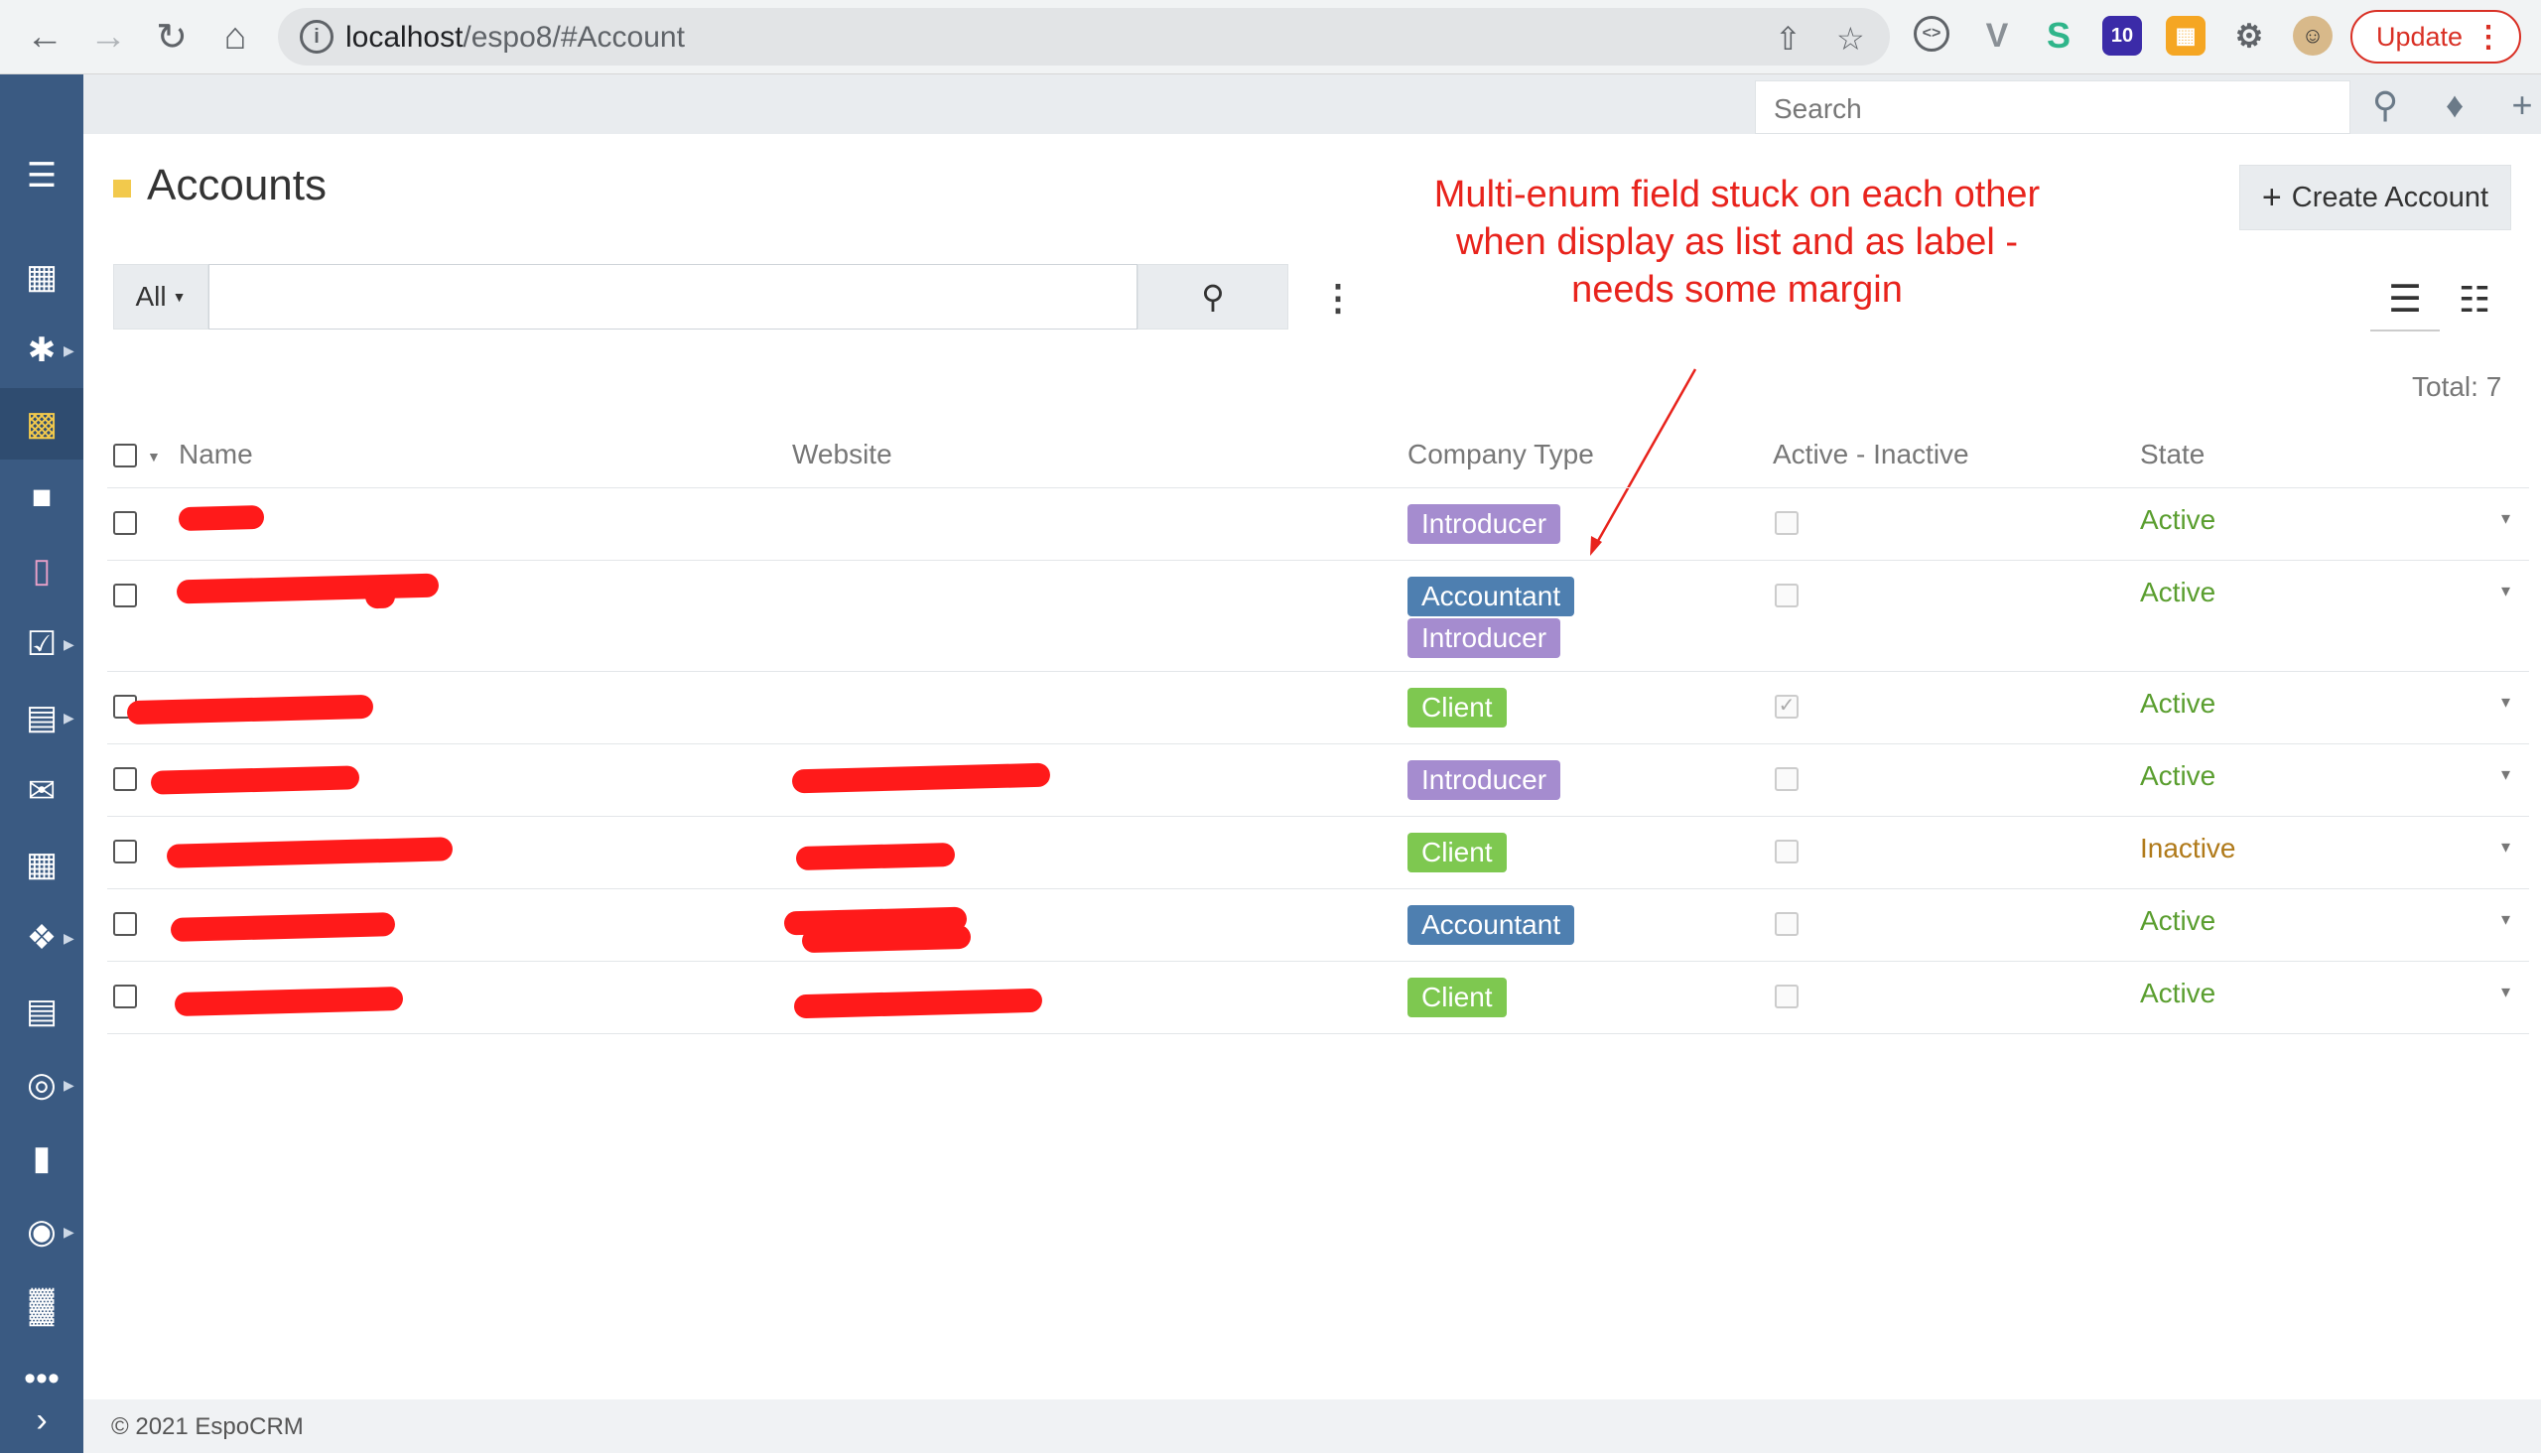 Image resolution: width=2541 pixels, height=1456 pixels. Describe the element at coordinates (1871, 454) in the screenshot. I see `column-header-active-inactive: Active - Inactive` at that location.